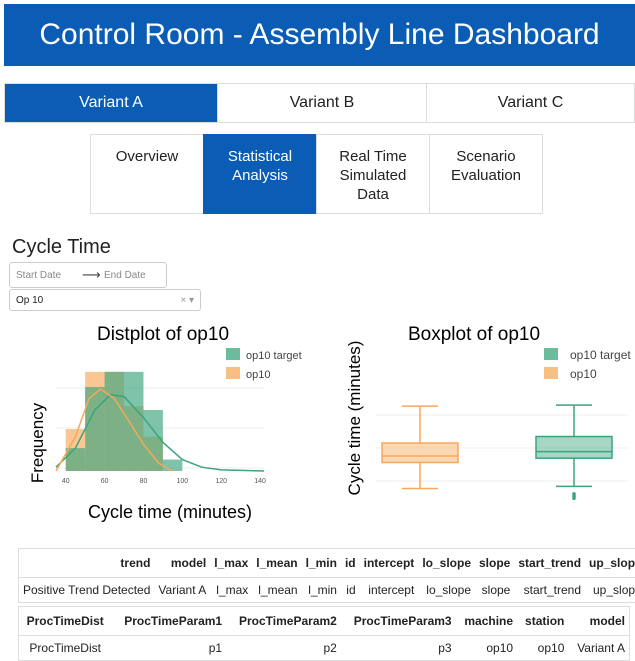  I want to click on x-tick-label: 80, so click(144, 481).